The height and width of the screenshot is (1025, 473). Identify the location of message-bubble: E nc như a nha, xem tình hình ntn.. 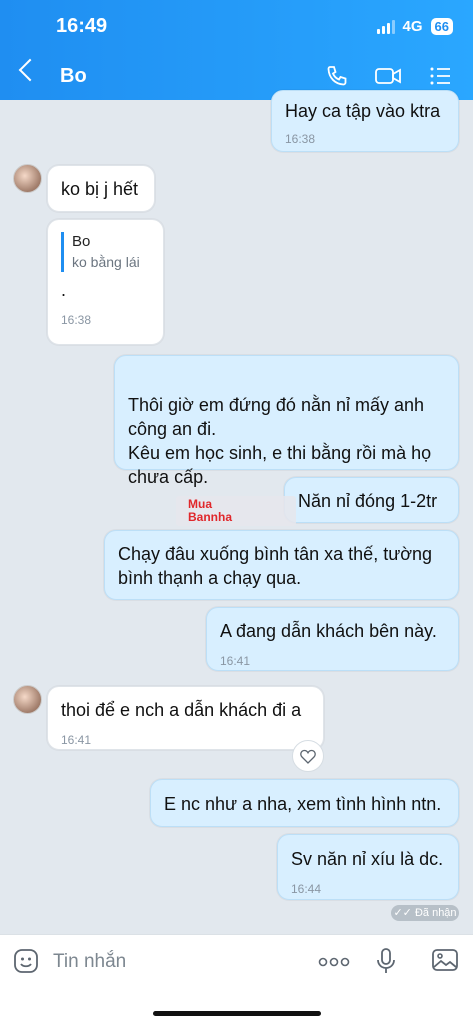
(304, 803).